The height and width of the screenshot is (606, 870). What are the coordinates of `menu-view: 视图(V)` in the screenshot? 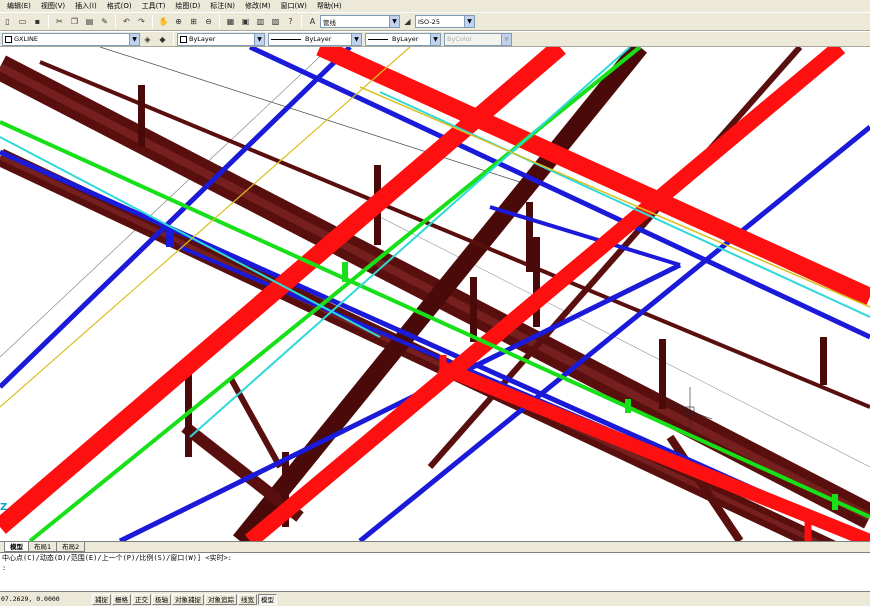 It's located at (53, 6).